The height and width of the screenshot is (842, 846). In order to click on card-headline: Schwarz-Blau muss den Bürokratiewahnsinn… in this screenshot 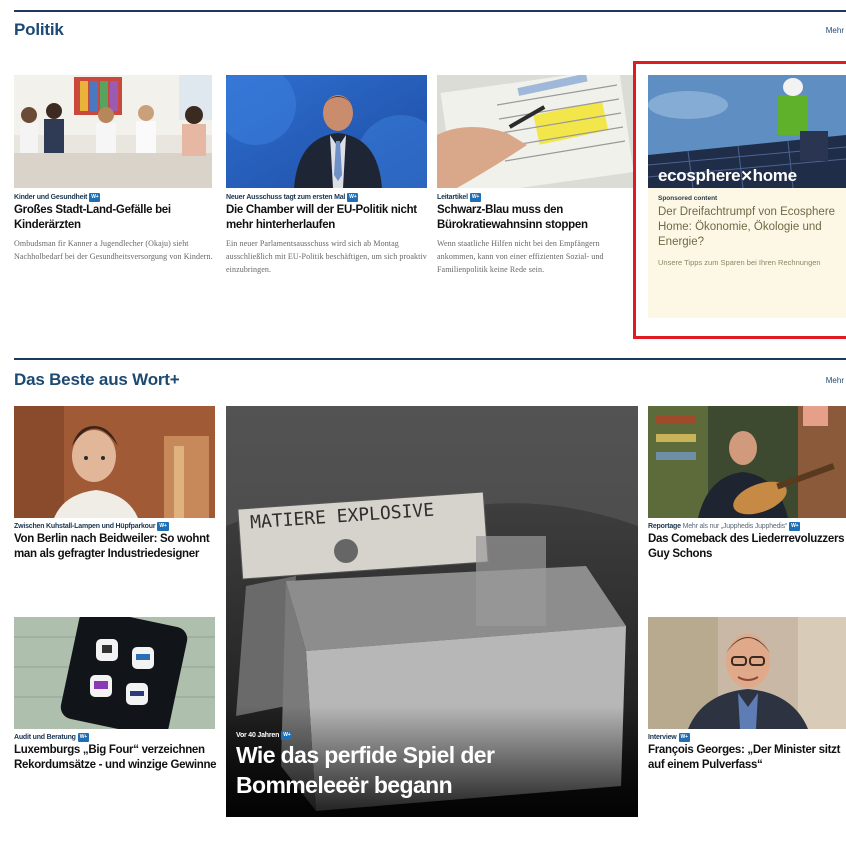, I will do `click(536, 218)`.